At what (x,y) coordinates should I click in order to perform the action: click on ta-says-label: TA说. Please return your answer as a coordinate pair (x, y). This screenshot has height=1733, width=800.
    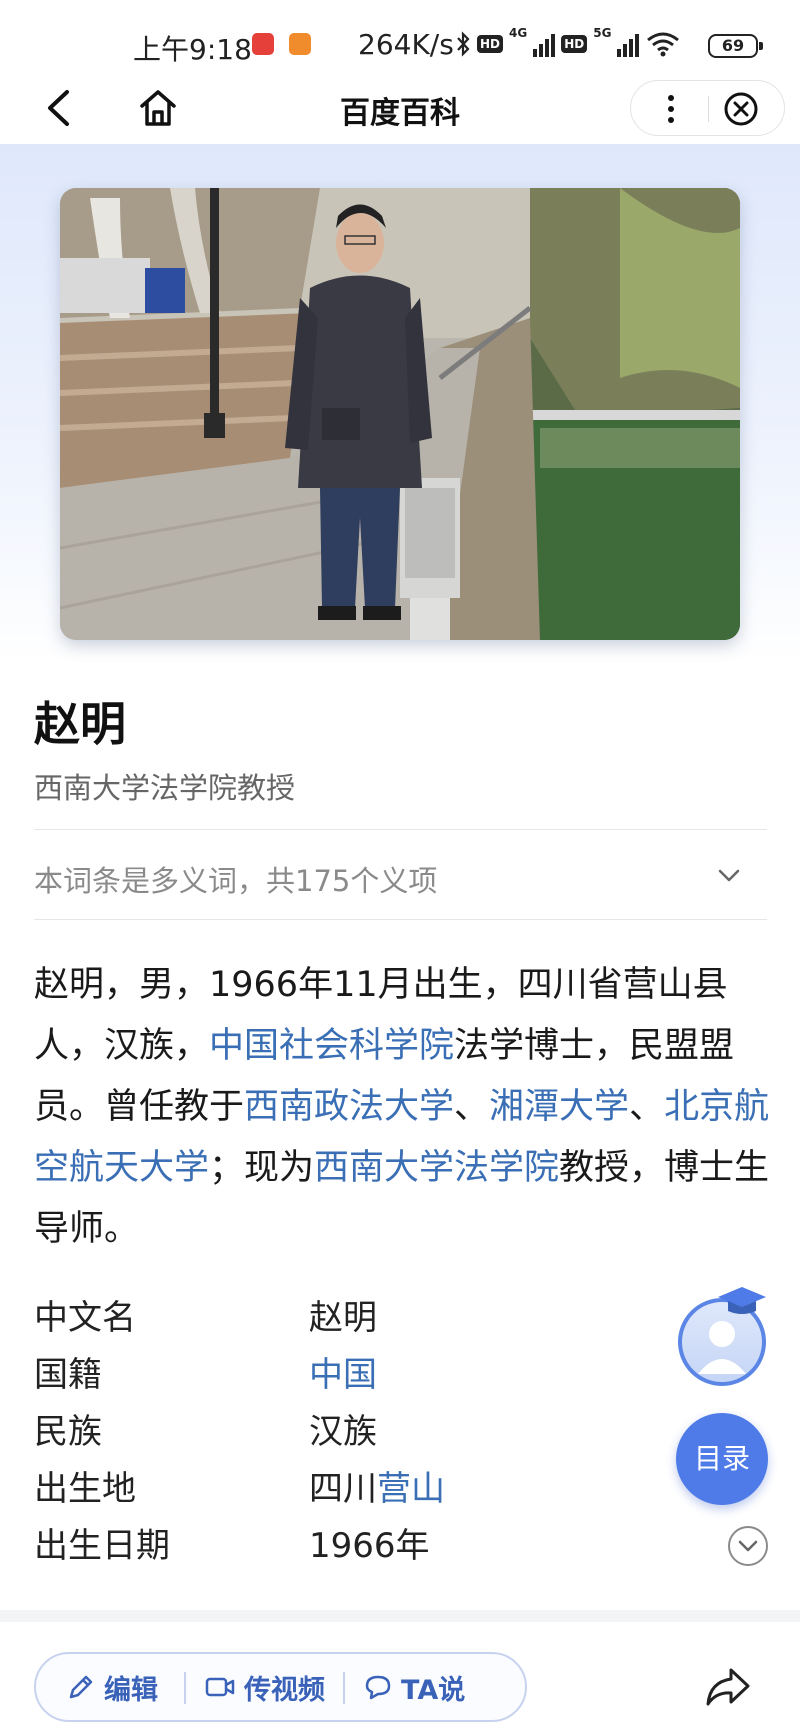
    Looking at the image, I should click on (433, 1690).